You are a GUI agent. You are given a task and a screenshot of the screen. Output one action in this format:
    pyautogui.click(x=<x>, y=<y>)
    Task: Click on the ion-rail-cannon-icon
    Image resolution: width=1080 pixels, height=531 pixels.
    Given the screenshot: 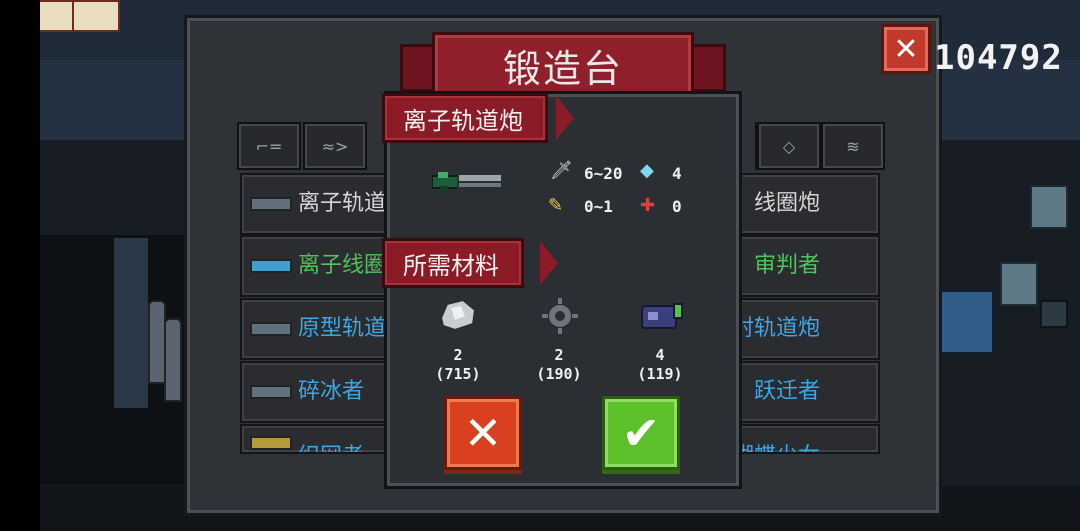 What is the action you would take?
    pyautogui.click(x=467, y=183)
    